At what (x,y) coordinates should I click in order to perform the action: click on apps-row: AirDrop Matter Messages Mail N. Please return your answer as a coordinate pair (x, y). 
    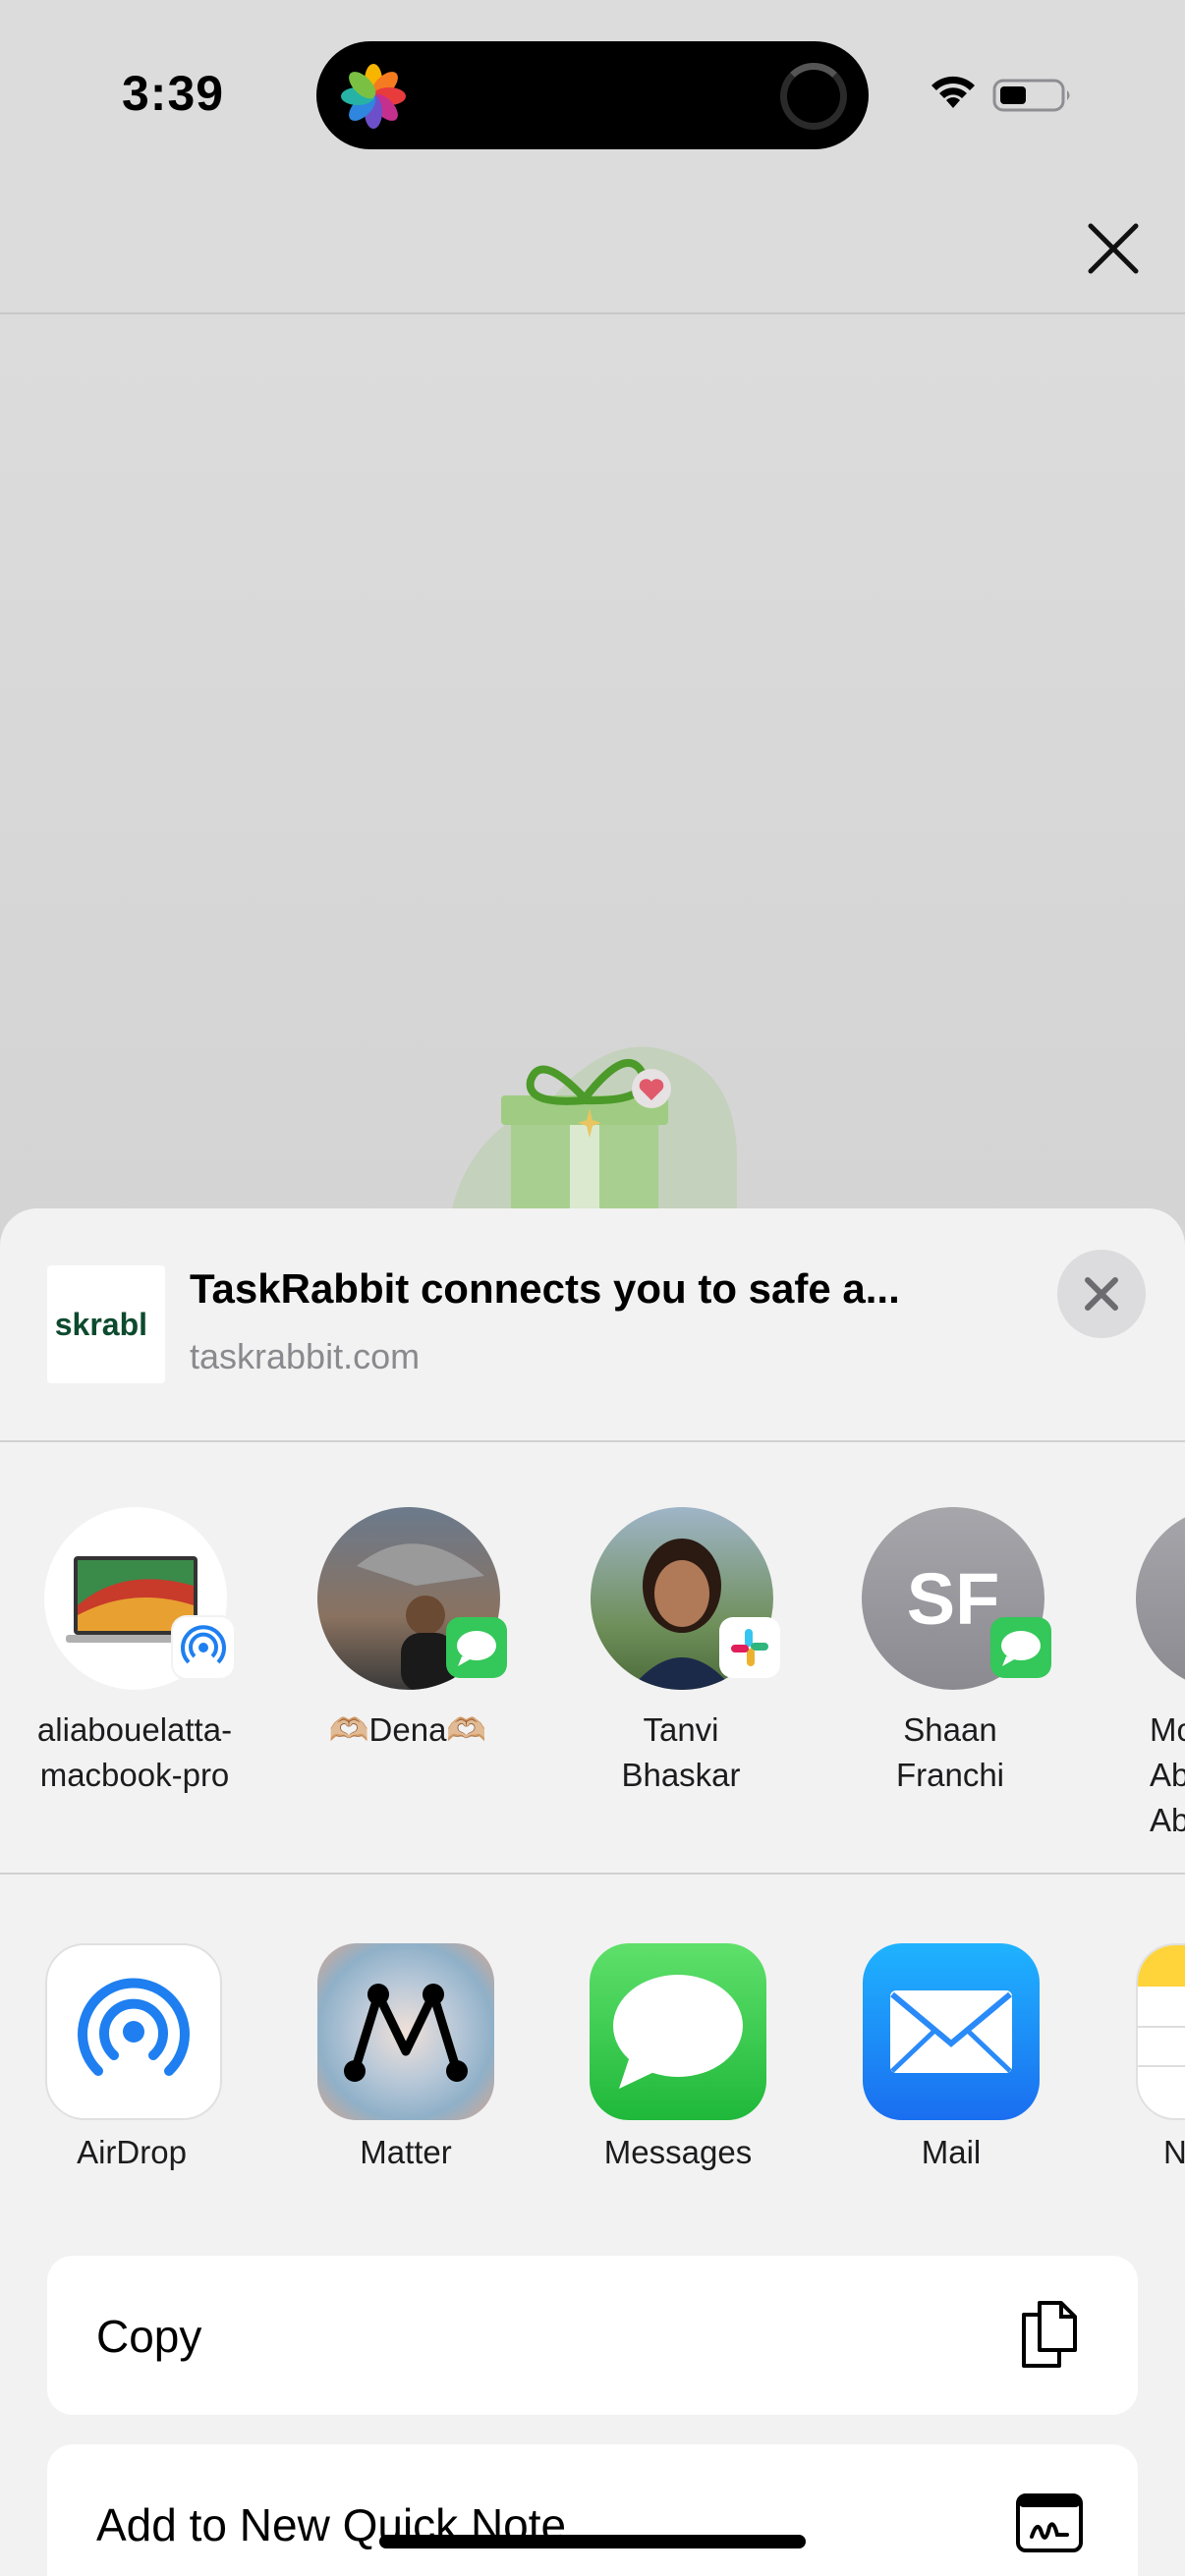
    Looking at the image, I should click on (592, 2033).